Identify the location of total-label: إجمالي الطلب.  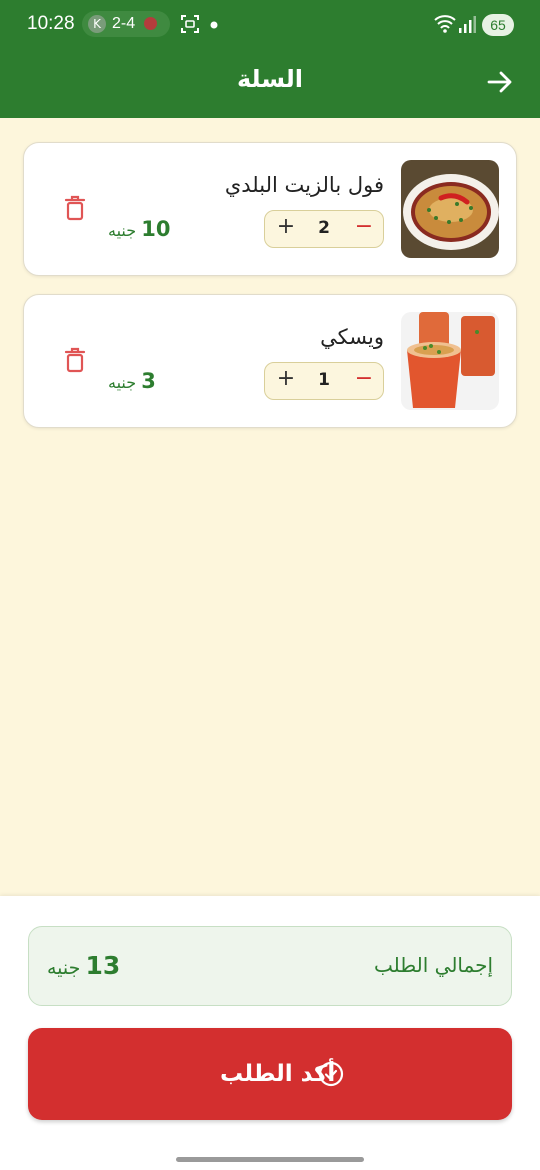
(433, 965).